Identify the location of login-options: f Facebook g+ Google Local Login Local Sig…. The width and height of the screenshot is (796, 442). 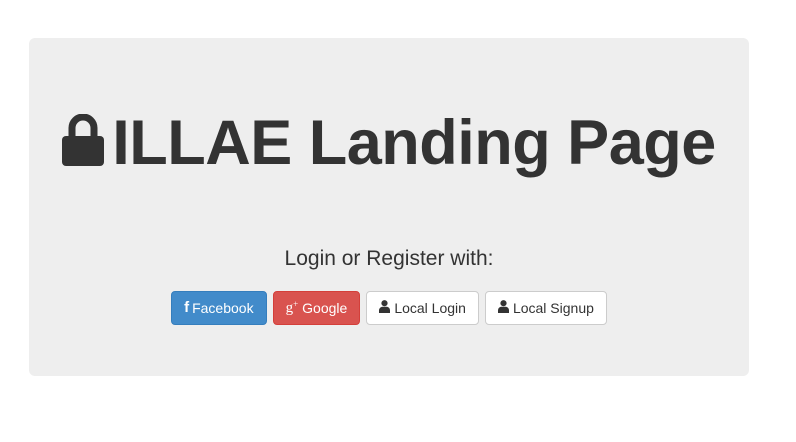
(389, 308).